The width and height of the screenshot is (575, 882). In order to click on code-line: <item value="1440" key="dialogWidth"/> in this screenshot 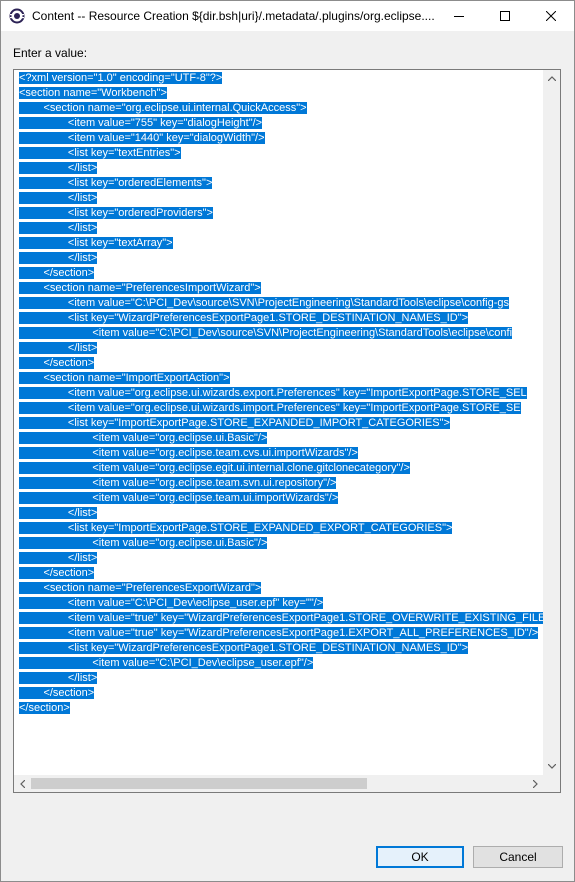, I will do `click(281, 138)`.